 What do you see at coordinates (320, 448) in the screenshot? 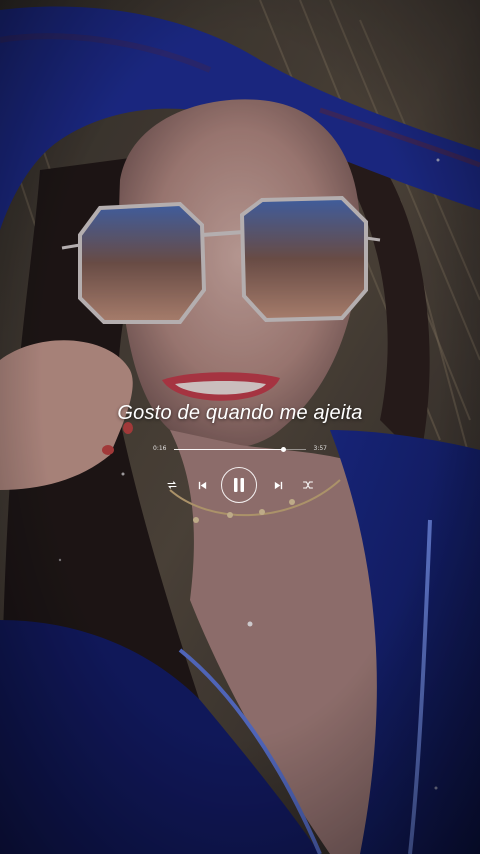
I see `total-time: 3:57` at bounding box center [320, 448].